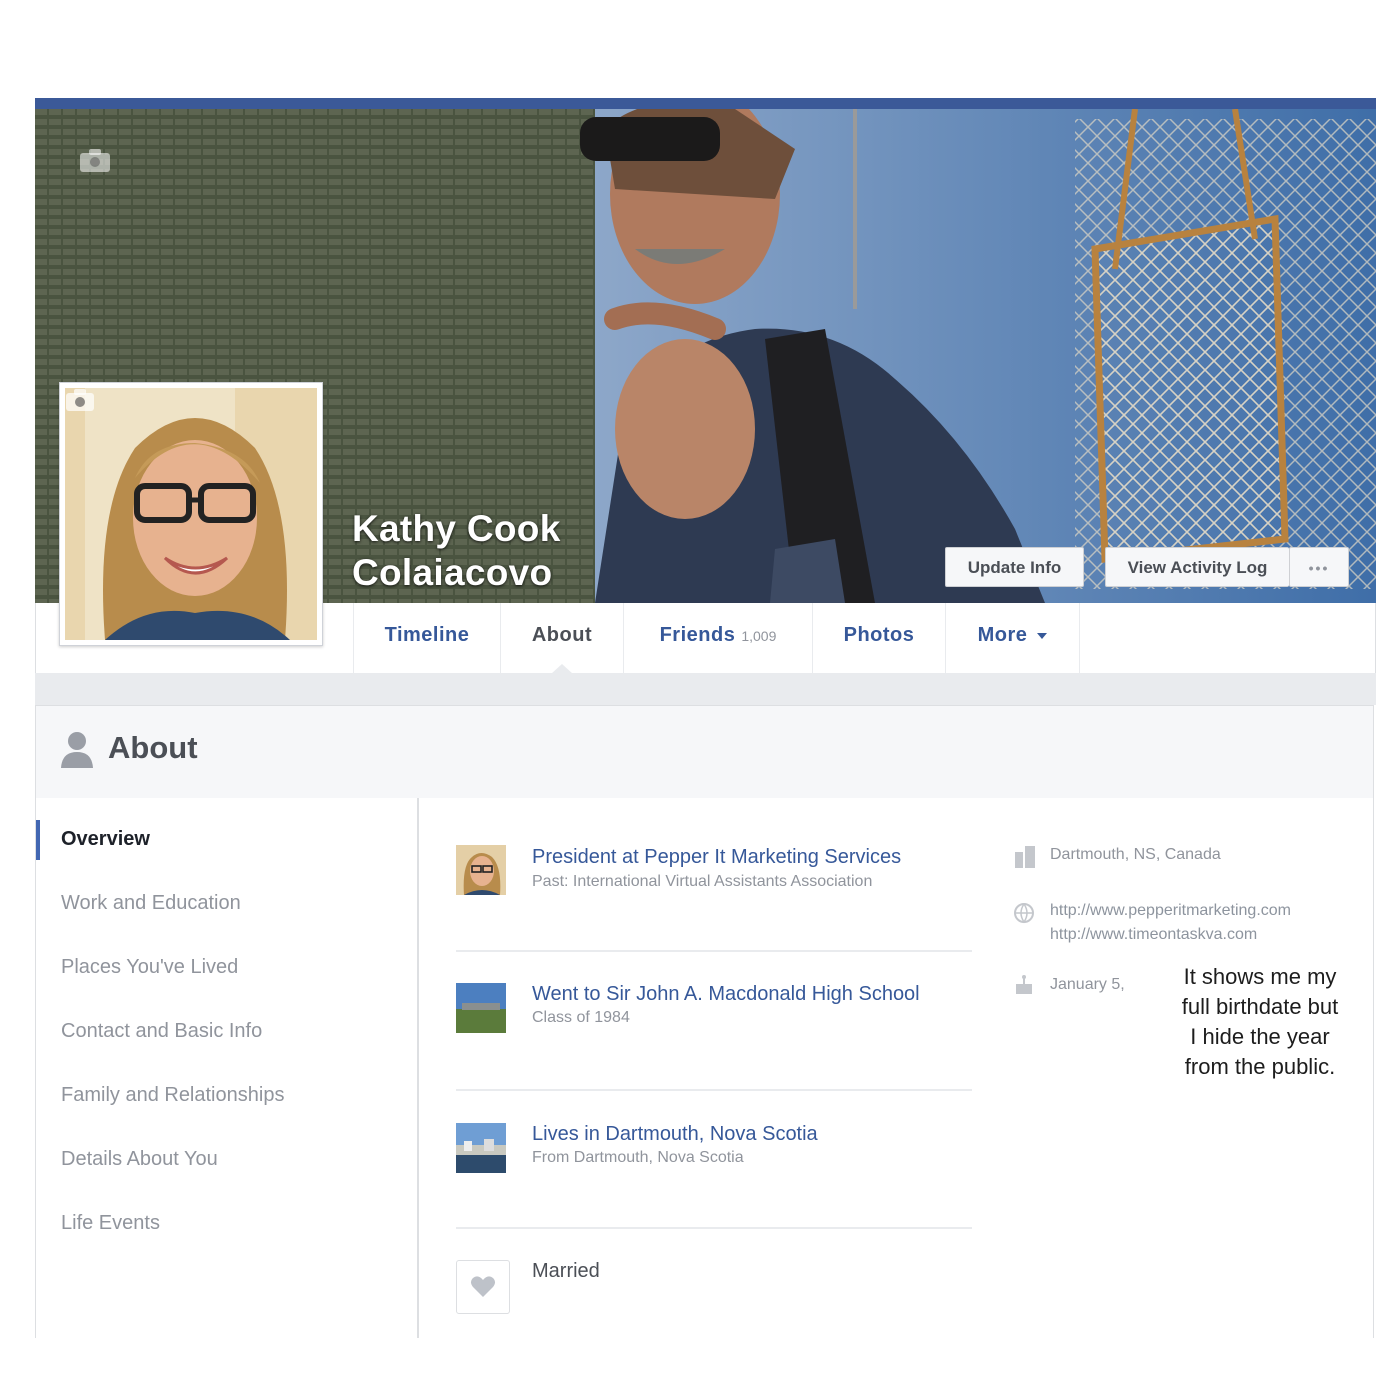 Image resolution: width=1400 pixels, height=1400 pixels. What do you see at coordinates (1025, 857) in the screenshot?
I see `building-icon` at bounding box center [1025, 857].